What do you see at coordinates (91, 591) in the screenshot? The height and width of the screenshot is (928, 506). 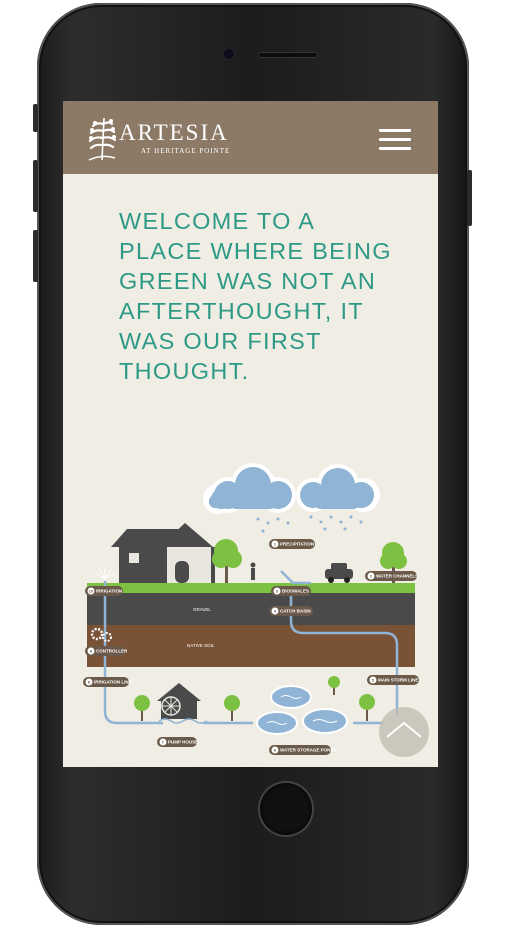 I see `svg-text: 10` at bounding box center [91, 591].